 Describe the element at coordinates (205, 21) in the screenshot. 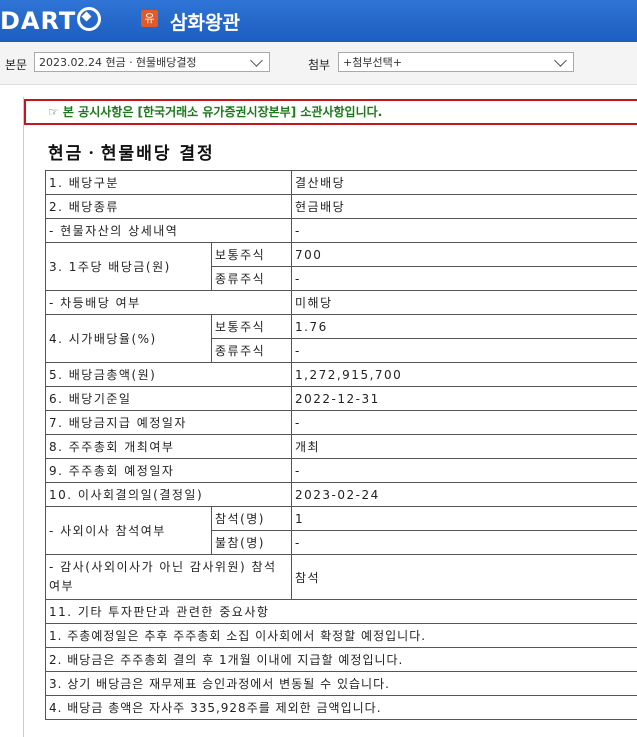

I see `company-name: 삼화왕관` at that location.